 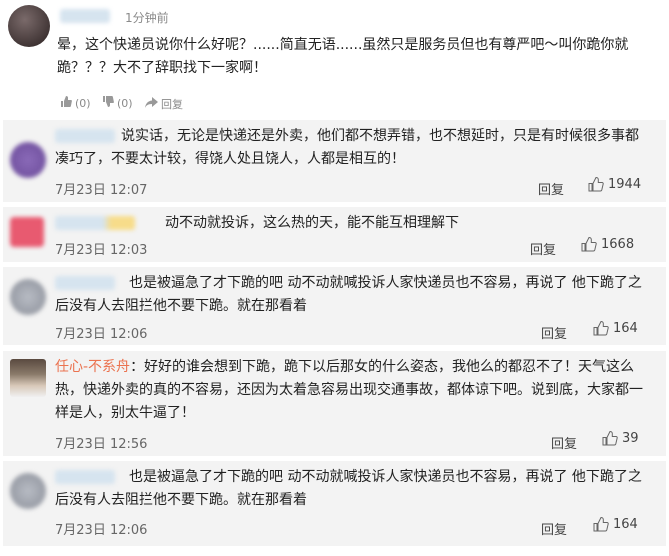 I want to click on like-button: 1668, so click(x=607, y=244).